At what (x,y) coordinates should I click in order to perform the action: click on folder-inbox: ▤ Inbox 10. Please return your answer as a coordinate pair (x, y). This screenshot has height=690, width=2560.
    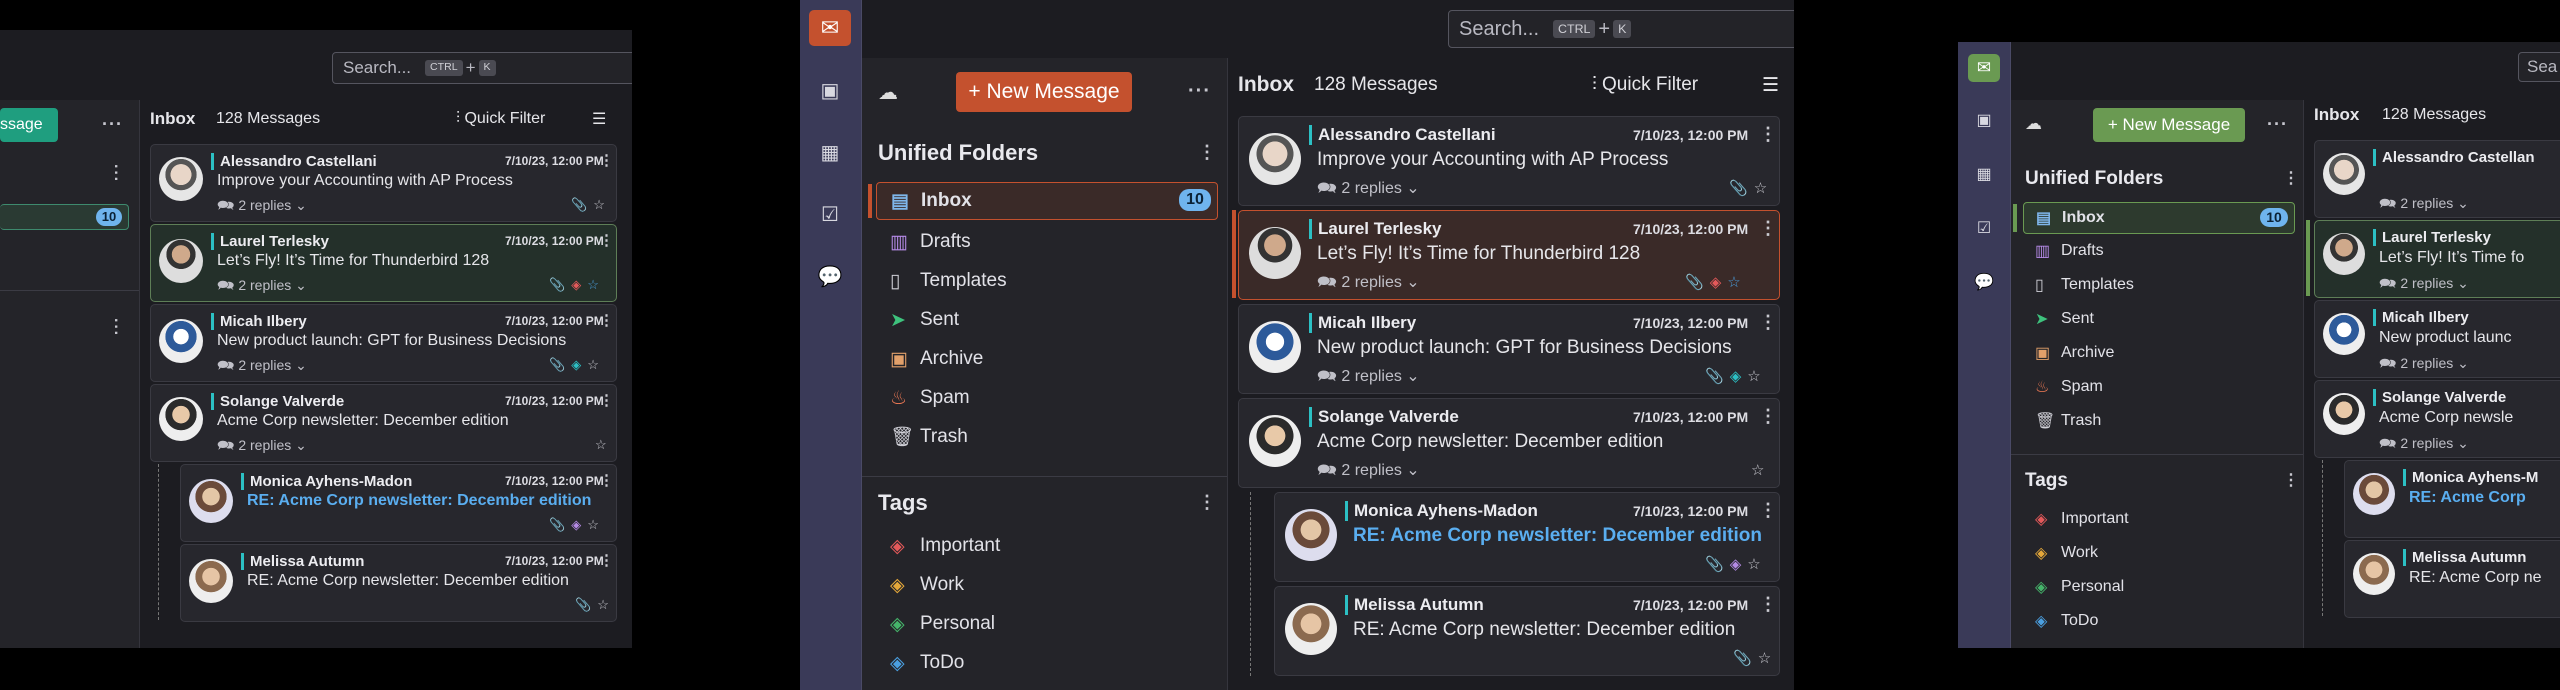
    Looking at the image, I should click on (1047, 201).